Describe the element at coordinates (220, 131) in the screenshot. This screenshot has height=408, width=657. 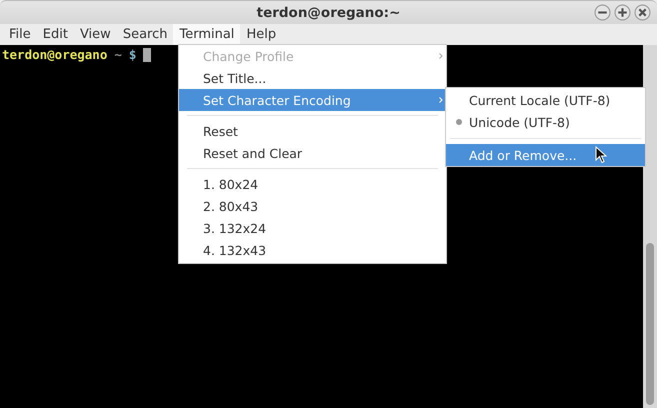
I see `menu-item-label: Reset` at that location.